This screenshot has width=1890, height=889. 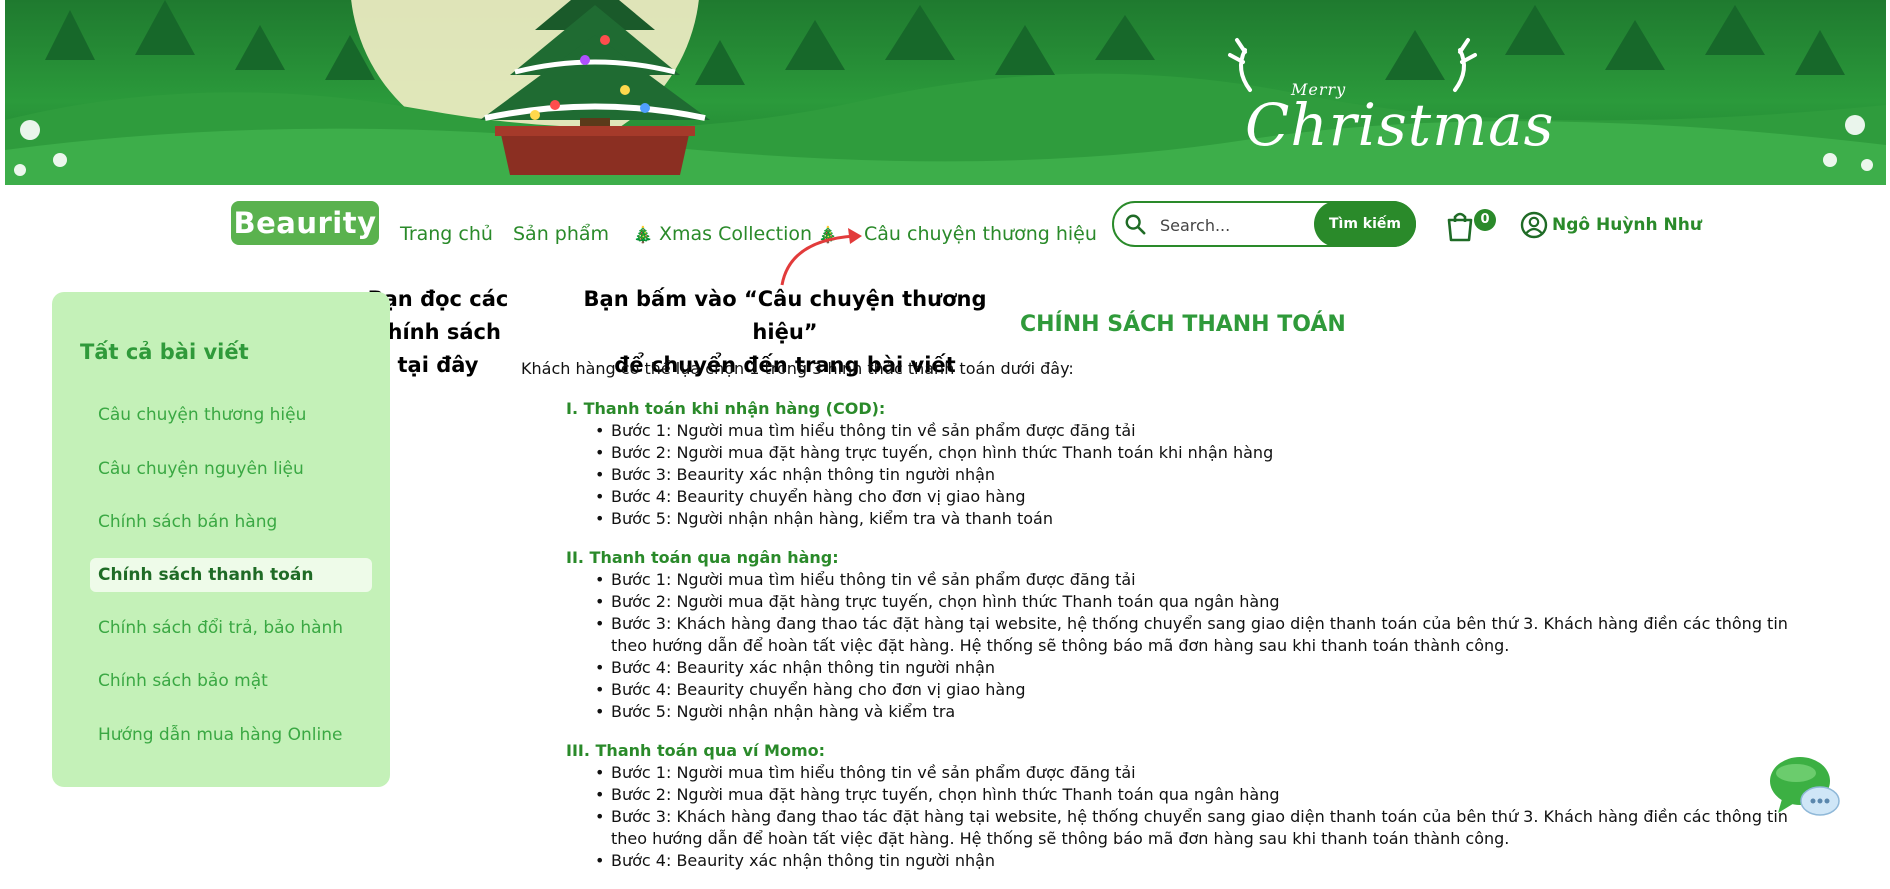 What do you see at coordinates (726, 408) in the screenshot?
I see `section-heading-cod: I. Thanh toán khi nhận hàng (COD):` at bounding box center [726, 408].